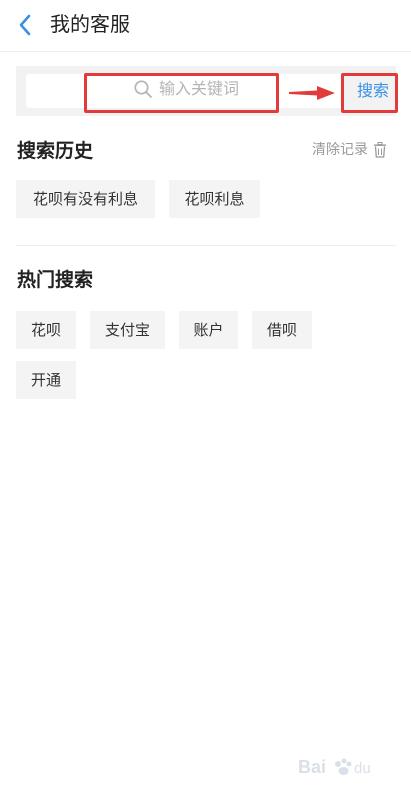 This screenshot has height=800, width=411. What do you see at coordinates (206, 245) in the screenshot?
I see `section-divider` at bounding box center [206, 245].